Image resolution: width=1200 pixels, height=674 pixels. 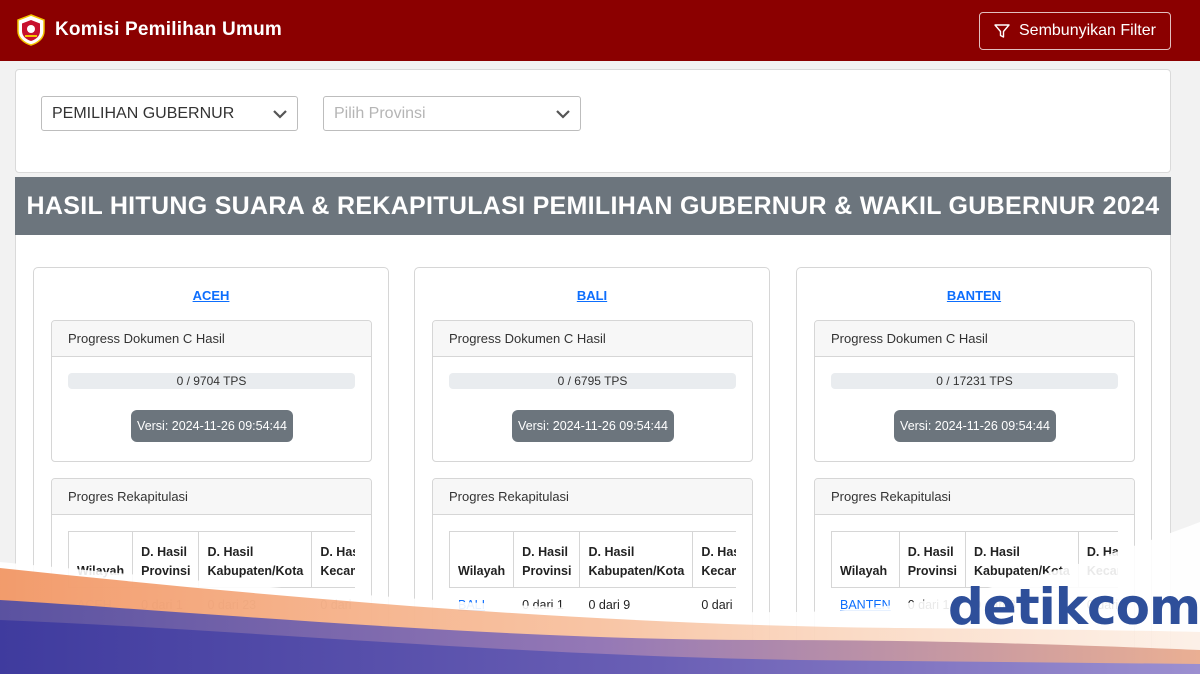 What do you see at coordinates (143, 113) in the screenshot?
I see `election-type-value: PEMILIHAN GUBERNUR` at bounding box center [143, 113].